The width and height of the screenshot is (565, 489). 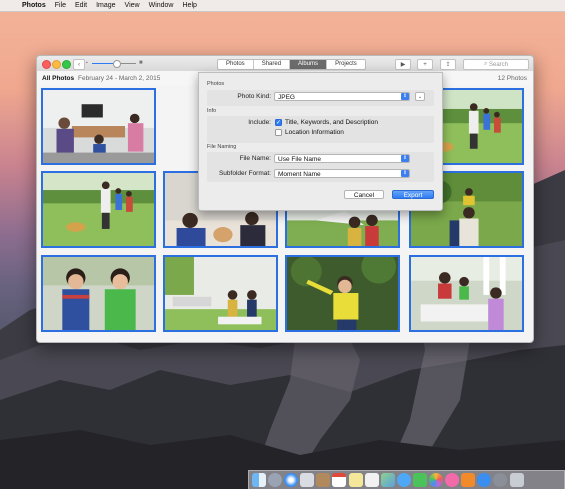 What do you see at coordinates (309, 64) in the screenshot?
I see `tab-albums: Albums` at bounding box center [309, 64].